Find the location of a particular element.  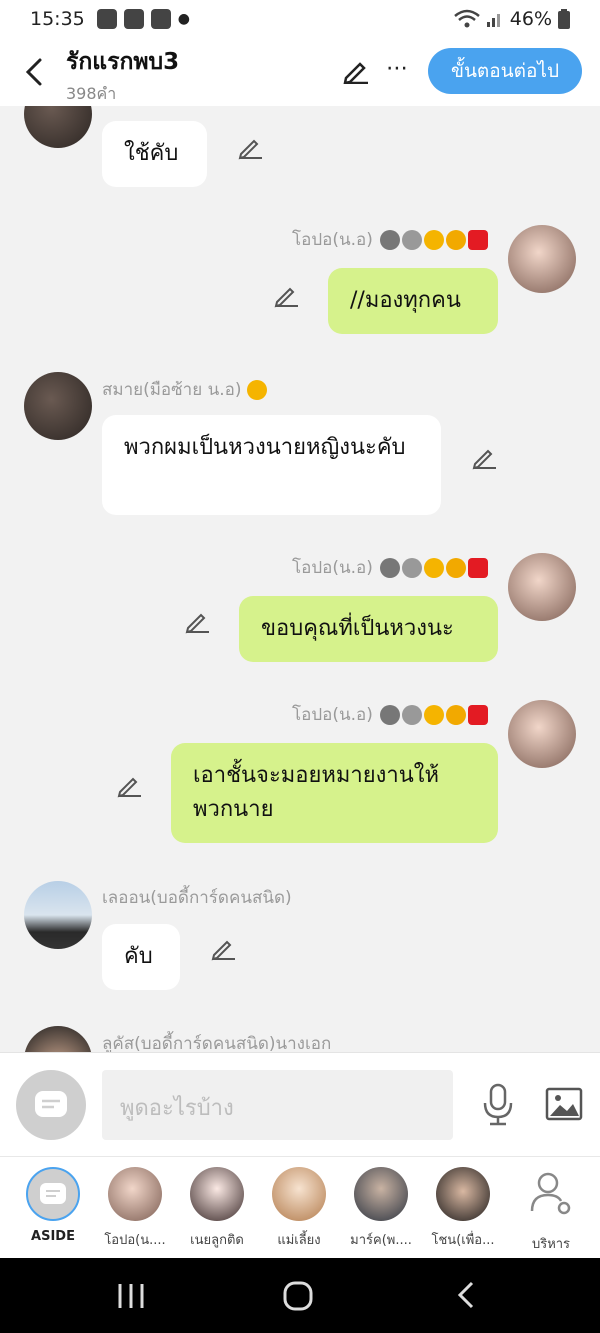

avatar-lucas is located at coordinates (58, 1039).